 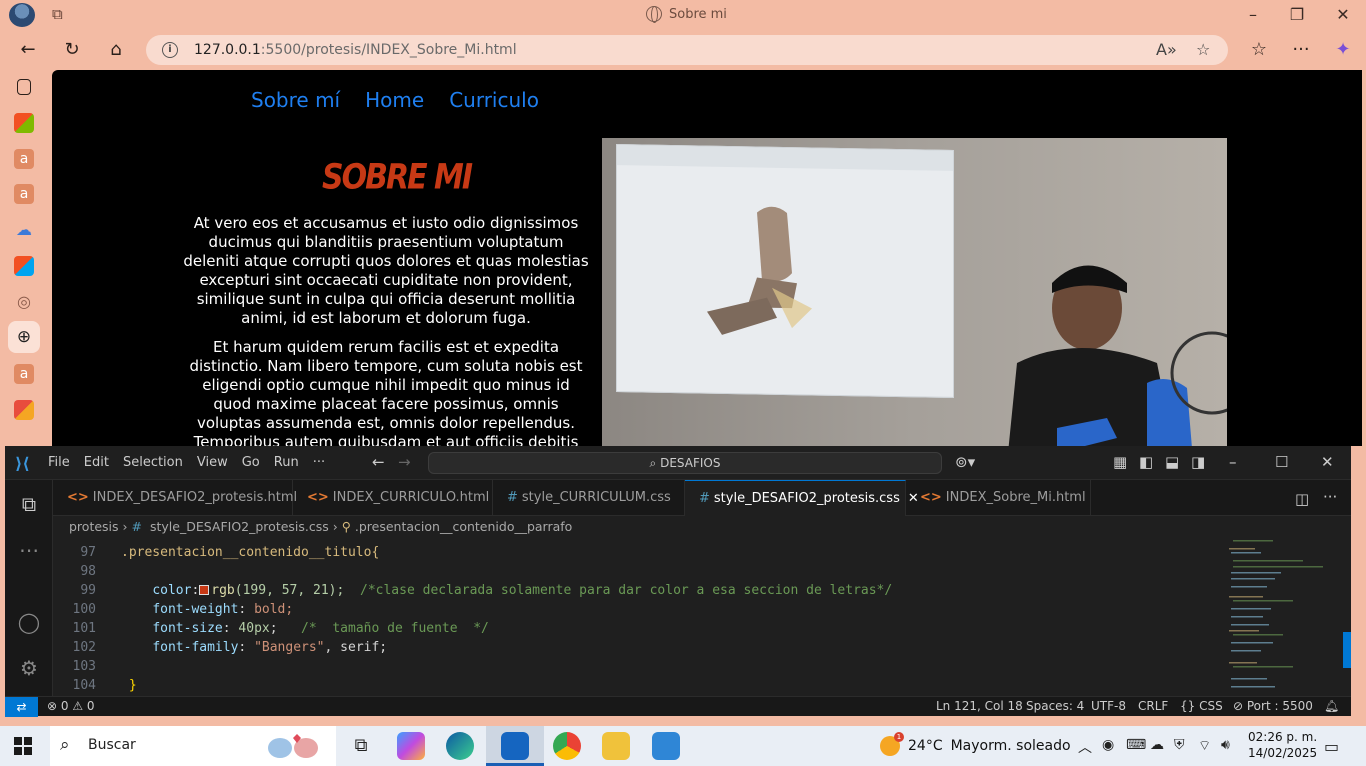 What do you see at coordinates (1233, 462) in the screenshot?
I see `vscode-minimize-button: –` at bounding box center [1233, 462].